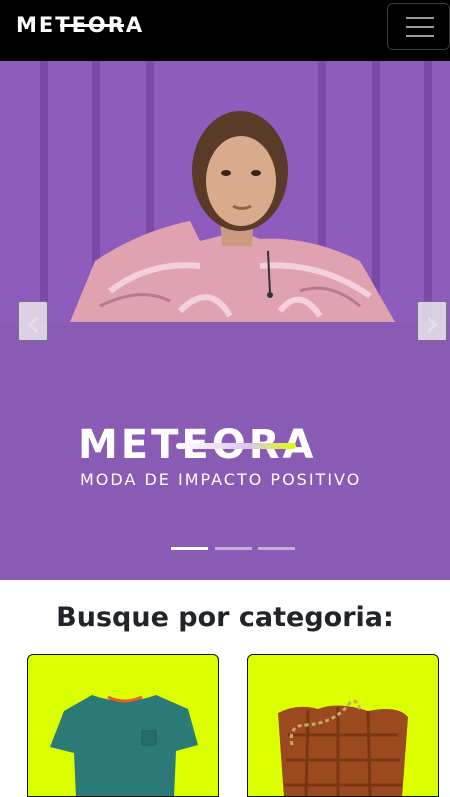 The width and height of the screenshot is (450, 797). Describe the element at coordinates (225, 30) in the screenshot. I see `navbar: METEORA` at that location.